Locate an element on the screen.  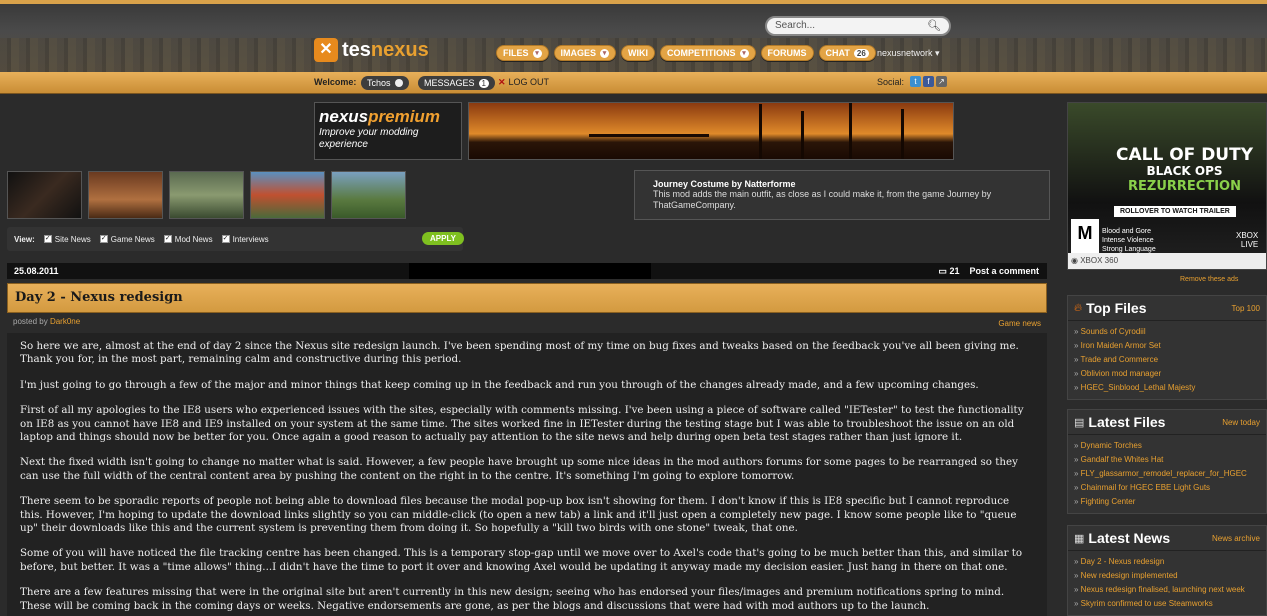
logo-text-tes: tes is located at coordinates (356, 49).